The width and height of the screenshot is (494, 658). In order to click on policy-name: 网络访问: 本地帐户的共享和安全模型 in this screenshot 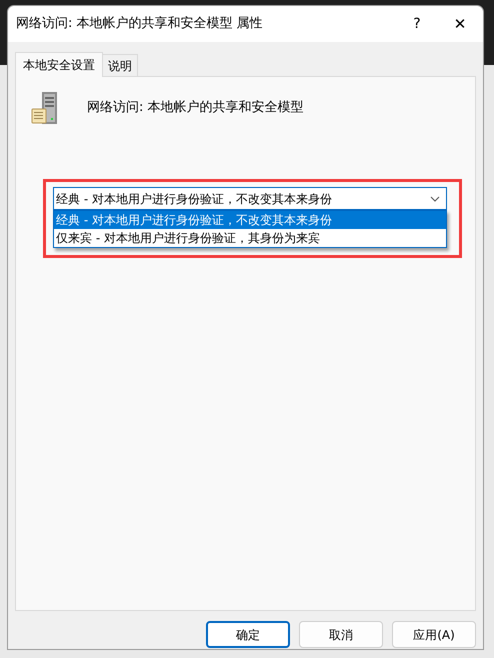, I will do `click(195, 108)`.